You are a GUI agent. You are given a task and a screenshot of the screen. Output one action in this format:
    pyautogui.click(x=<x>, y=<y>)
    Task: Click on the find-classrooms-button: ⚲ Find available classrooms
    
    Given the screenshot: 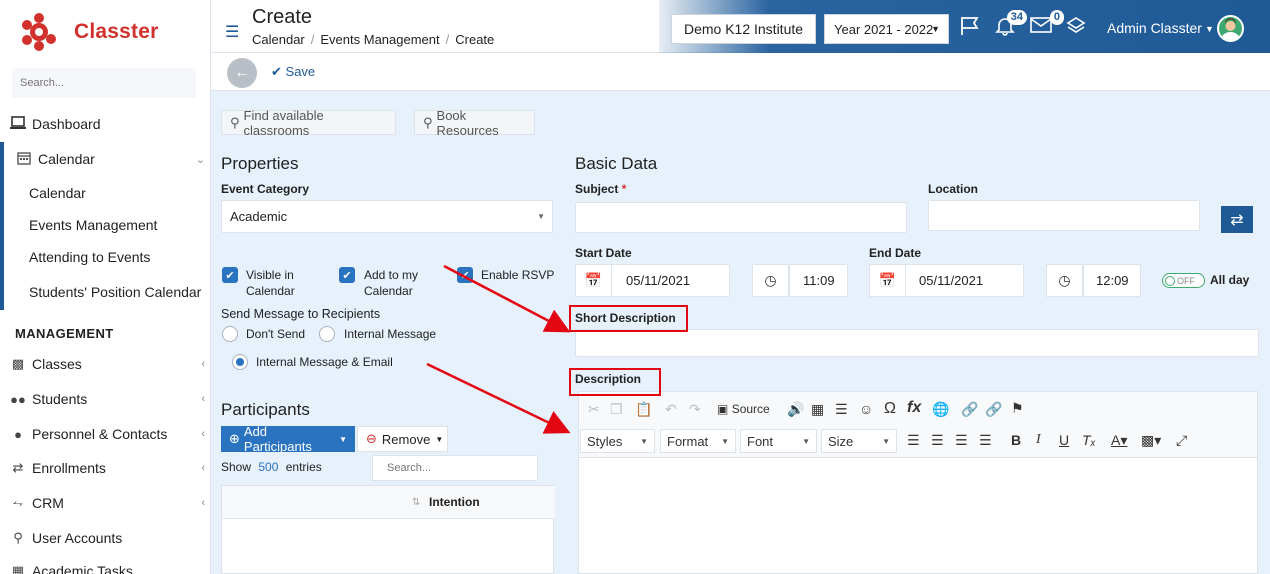 What is the action you would take?
    pyautogui.click(x=308, y=123)
    